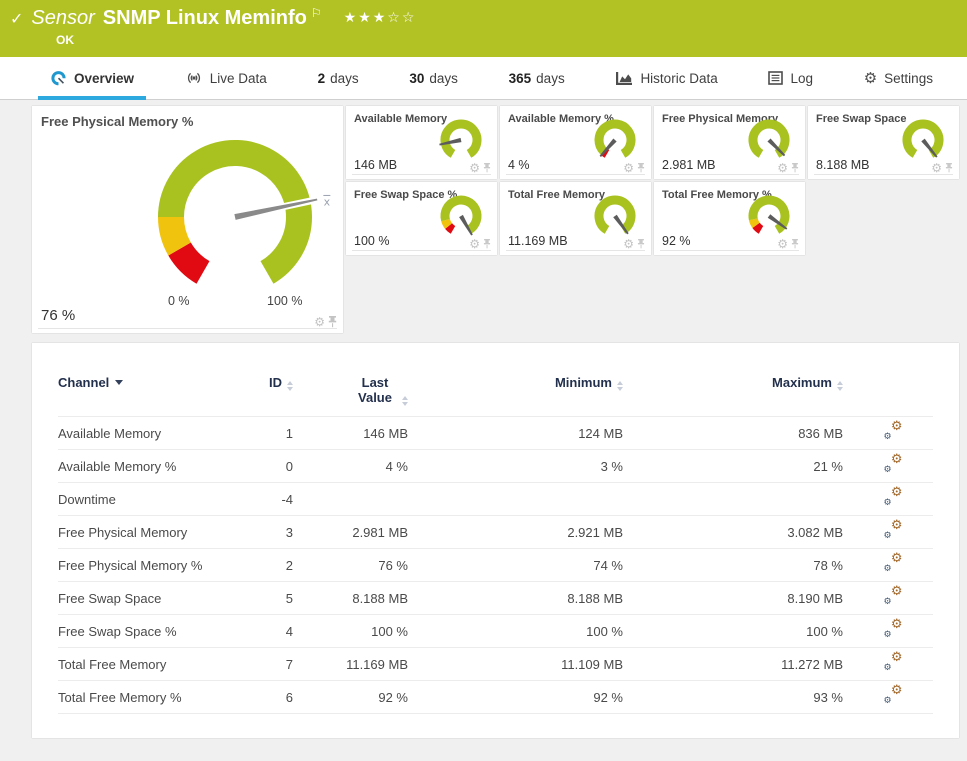 Image resolution: width=967 pixels, height=761 pixels. I want to click on tab-overview: Overview, so click(92, 78).